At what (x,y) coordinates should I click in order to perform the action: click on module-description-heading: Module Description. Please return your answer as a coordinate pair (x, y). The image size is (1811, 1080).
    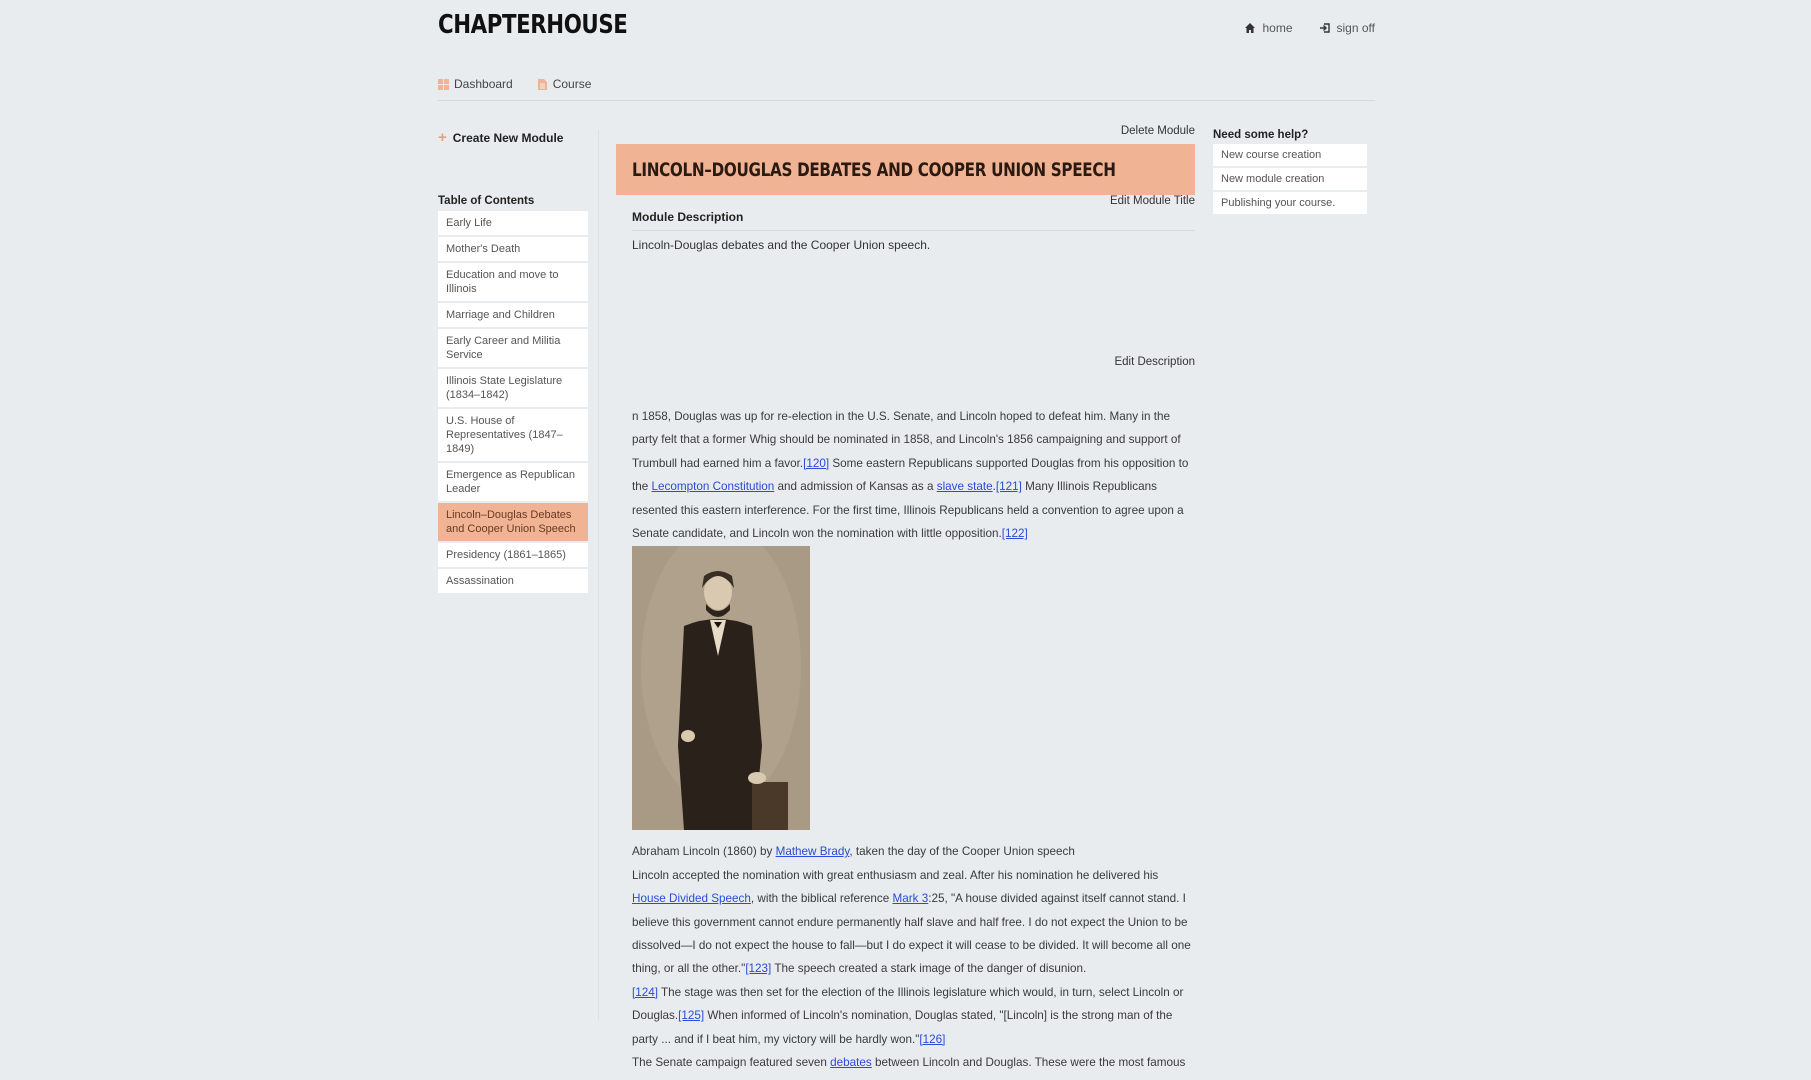
    Looking at the image, I should click on (913, 220).